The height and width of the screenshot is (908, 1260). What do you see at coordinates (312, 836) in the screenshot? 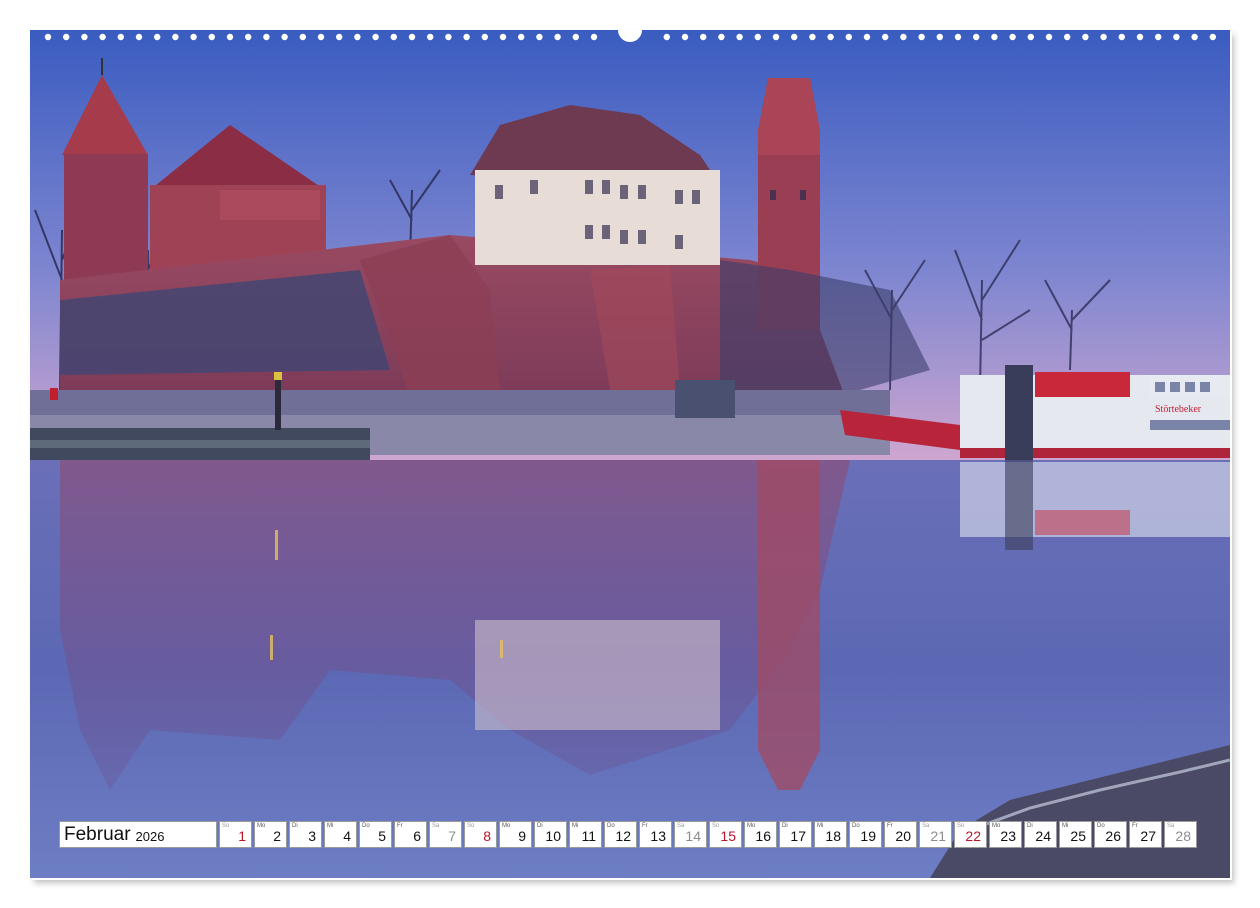
I see `day-number: 3` at bounding box center [312, 836].